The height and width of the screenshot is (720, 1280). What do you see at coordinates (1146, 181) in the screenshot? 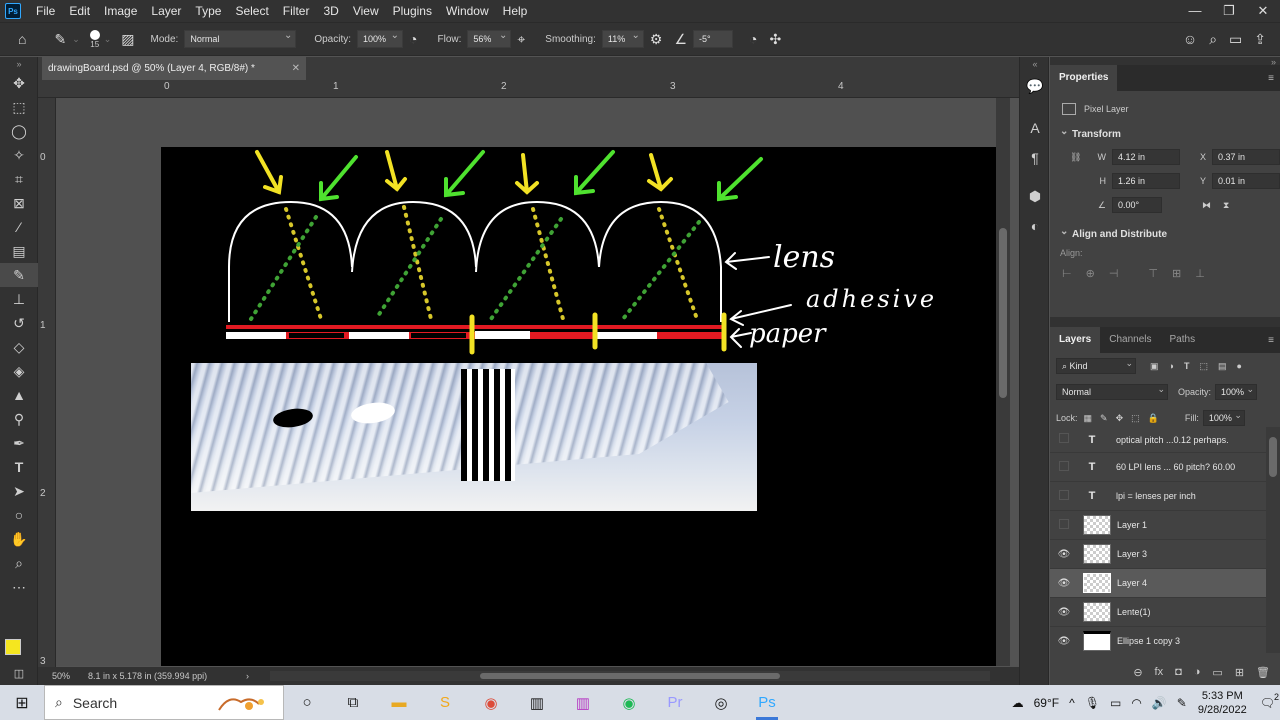
I see `height-field: 1.26 in` at bounding box center [1146, 181].